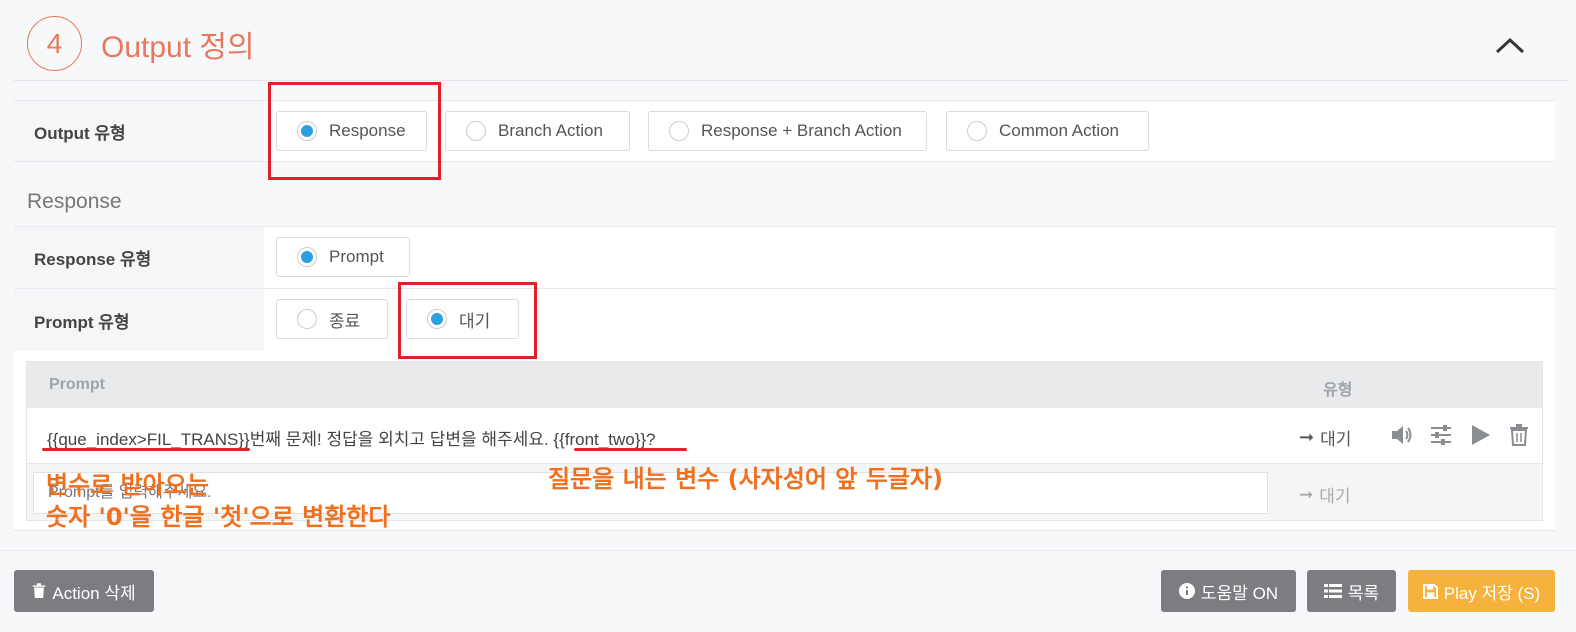 The height and width of the screenshot is (632, 1576). I want to click on radio-label: 종료, so click(345, 321).